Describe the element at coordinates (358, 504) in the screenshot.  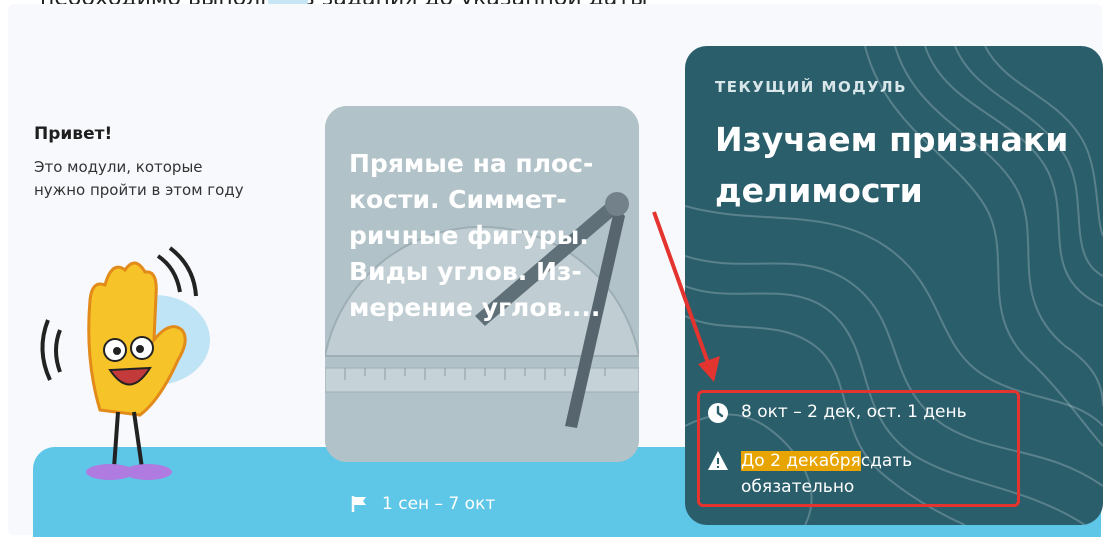
I see `flag-icon` at that location.